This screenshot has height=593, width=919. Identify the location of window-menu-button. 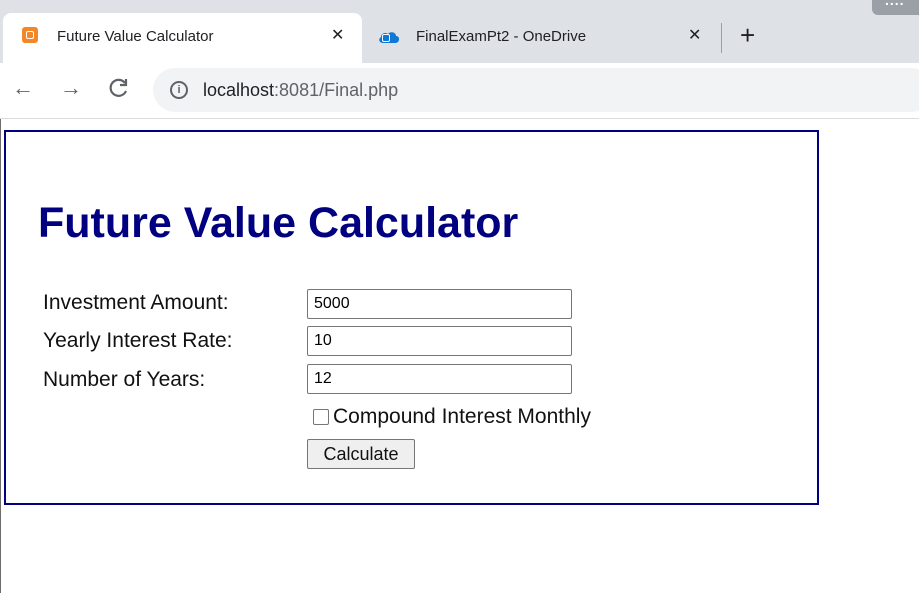
(895, 7).